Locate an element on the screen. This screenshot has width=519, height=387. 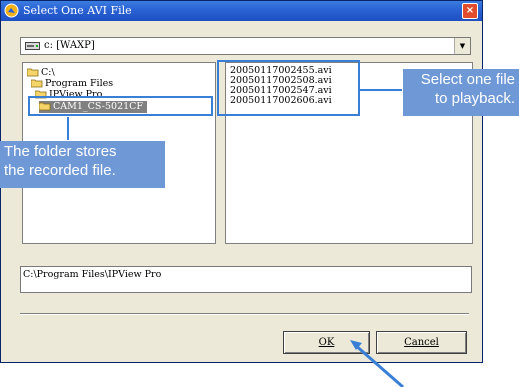
file-note-line: to playback. is located at coordinates (474, 98).